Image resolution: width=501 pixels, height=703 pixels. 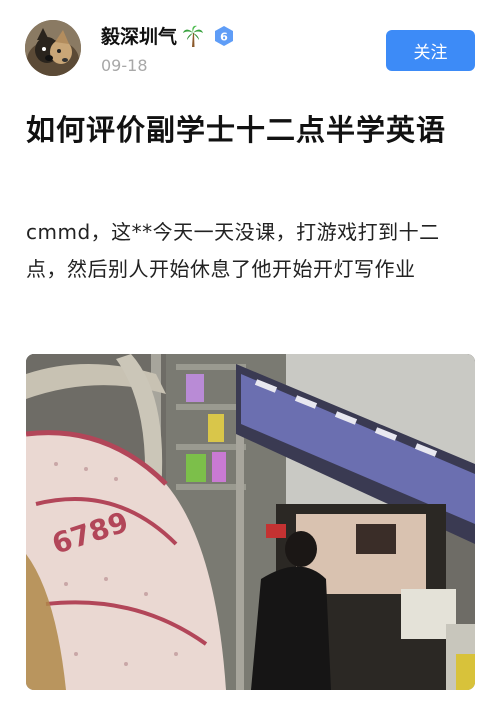 I want to click on follow-button: 关注, so click(x=430, y=50).